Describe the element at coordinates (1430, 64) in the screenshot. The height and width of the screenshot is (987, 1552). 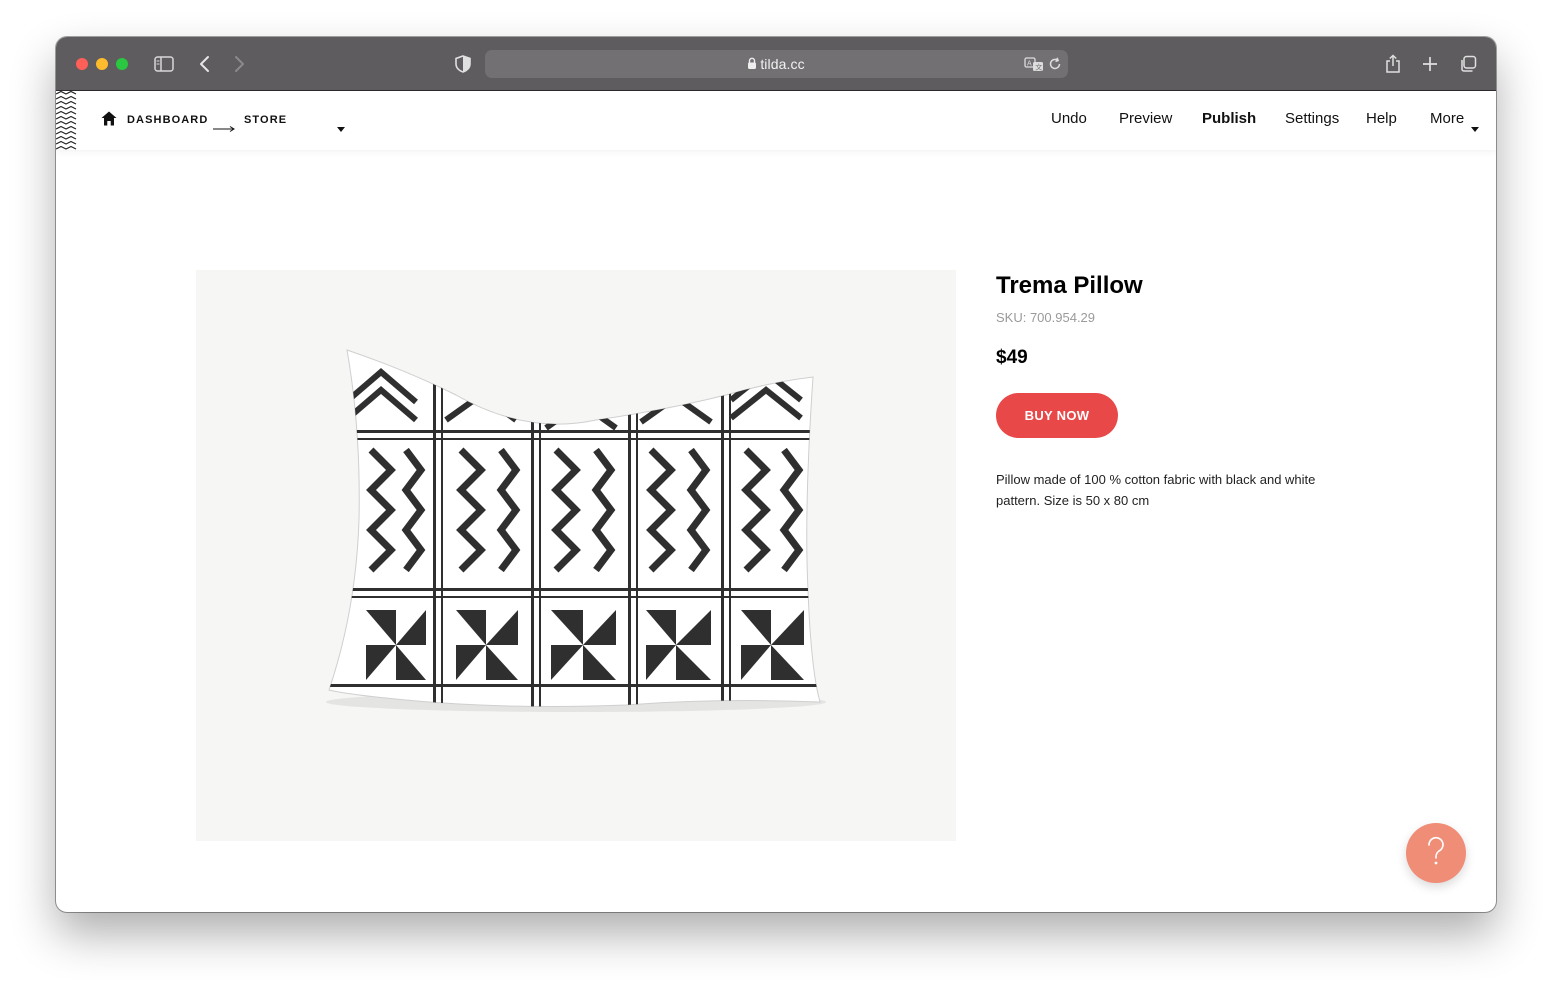
I see `new-tab-icon` at that location.